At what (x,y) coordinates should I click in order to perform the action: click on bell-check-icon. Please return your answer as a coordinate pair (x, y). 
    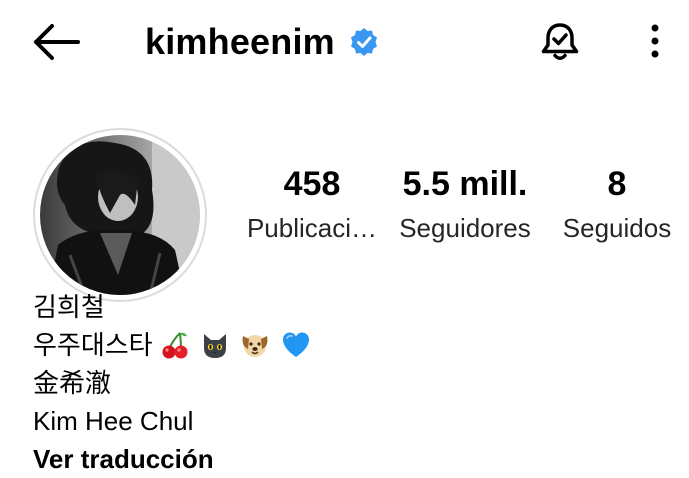
    Looking at the image, I should click on (560, 41).